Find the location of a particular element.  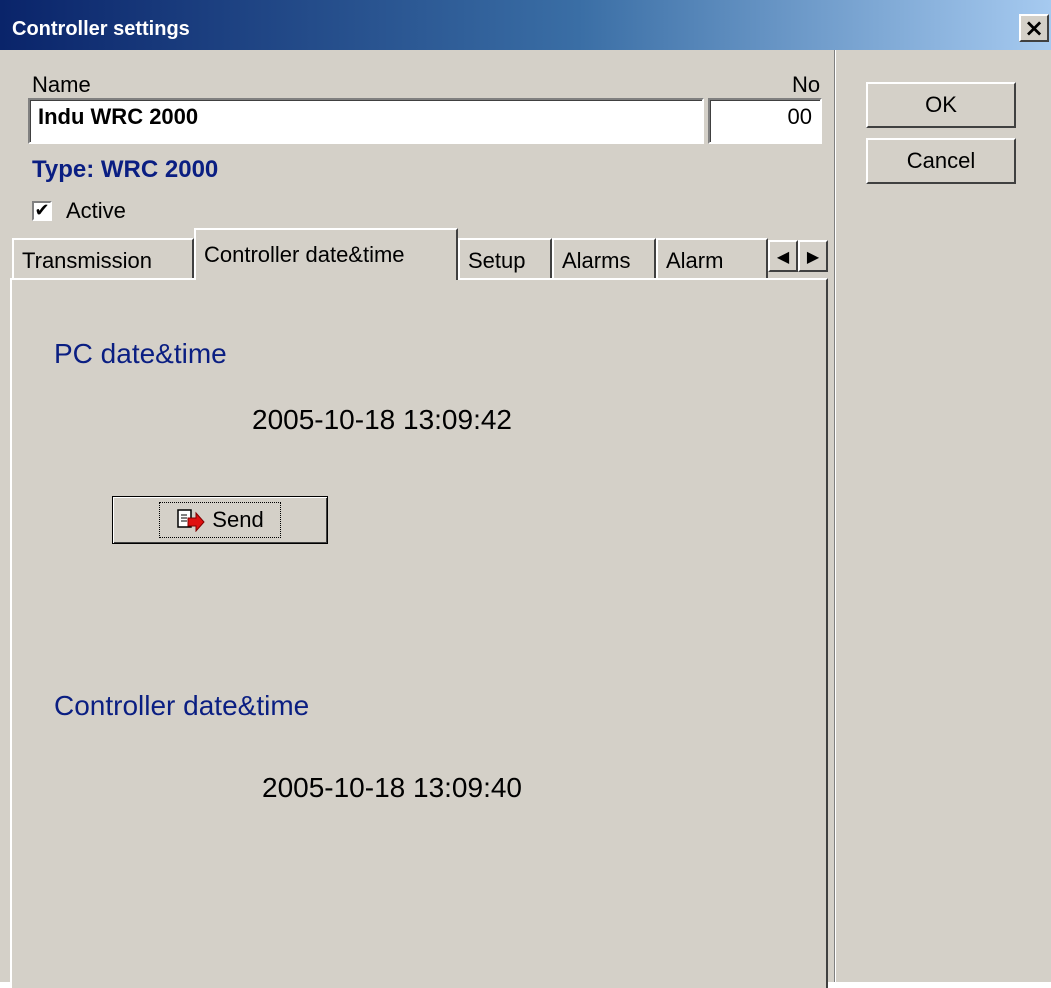

tab-controller-date-time: Controller date&time is located at coordinates (326, 254).